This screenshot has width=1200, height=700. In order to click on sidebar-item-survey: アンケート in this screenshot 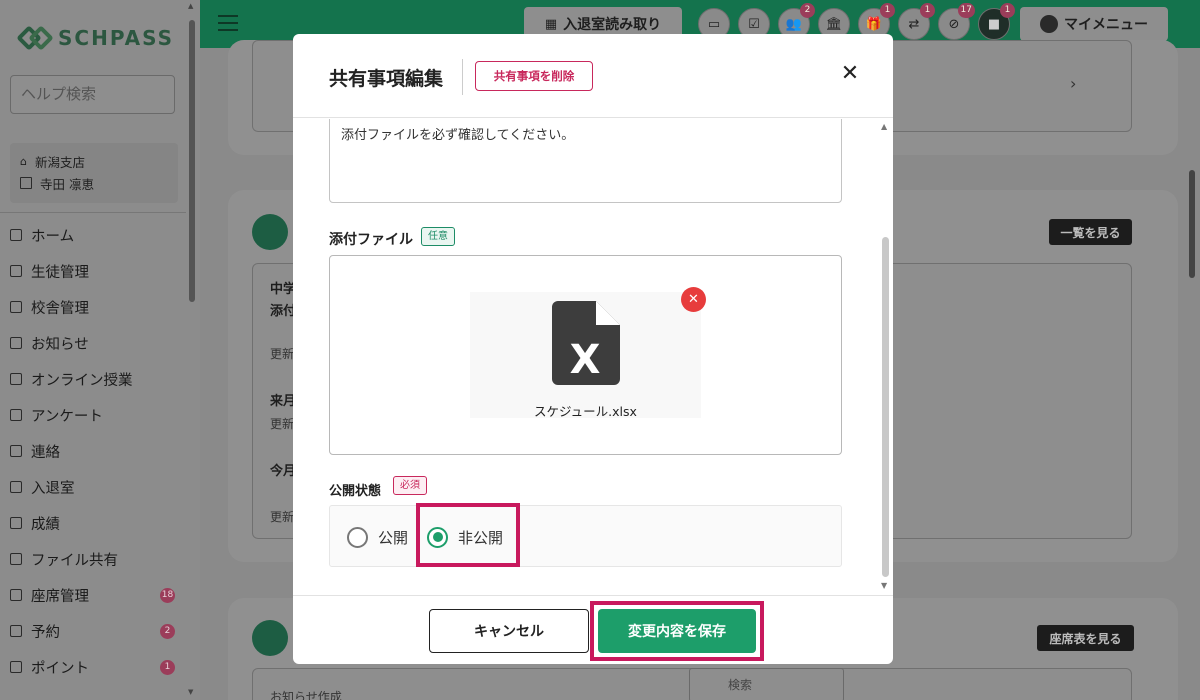, I will do `click(93, 415)`.